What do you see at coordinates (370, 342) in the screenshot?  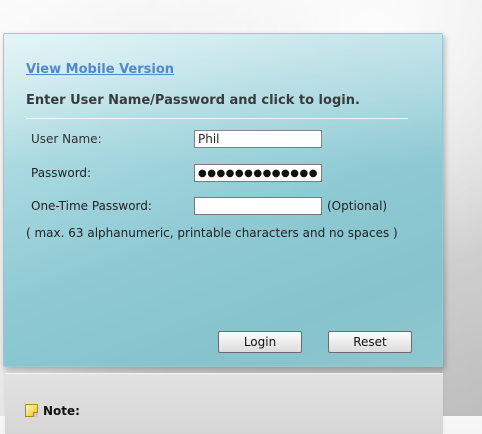 I see `reset-button: Reset` at bounding box center [370, 342].